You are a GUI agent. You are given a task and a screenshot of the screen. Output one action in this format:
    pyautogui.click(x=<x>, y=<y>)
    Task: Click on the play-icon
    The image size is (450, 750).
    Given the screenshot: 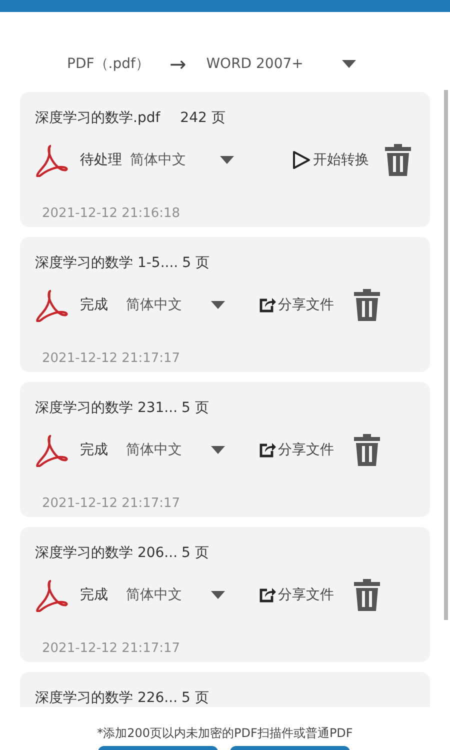 What is the action you would take?
    pyautogui.click(x=301, y=160)
    